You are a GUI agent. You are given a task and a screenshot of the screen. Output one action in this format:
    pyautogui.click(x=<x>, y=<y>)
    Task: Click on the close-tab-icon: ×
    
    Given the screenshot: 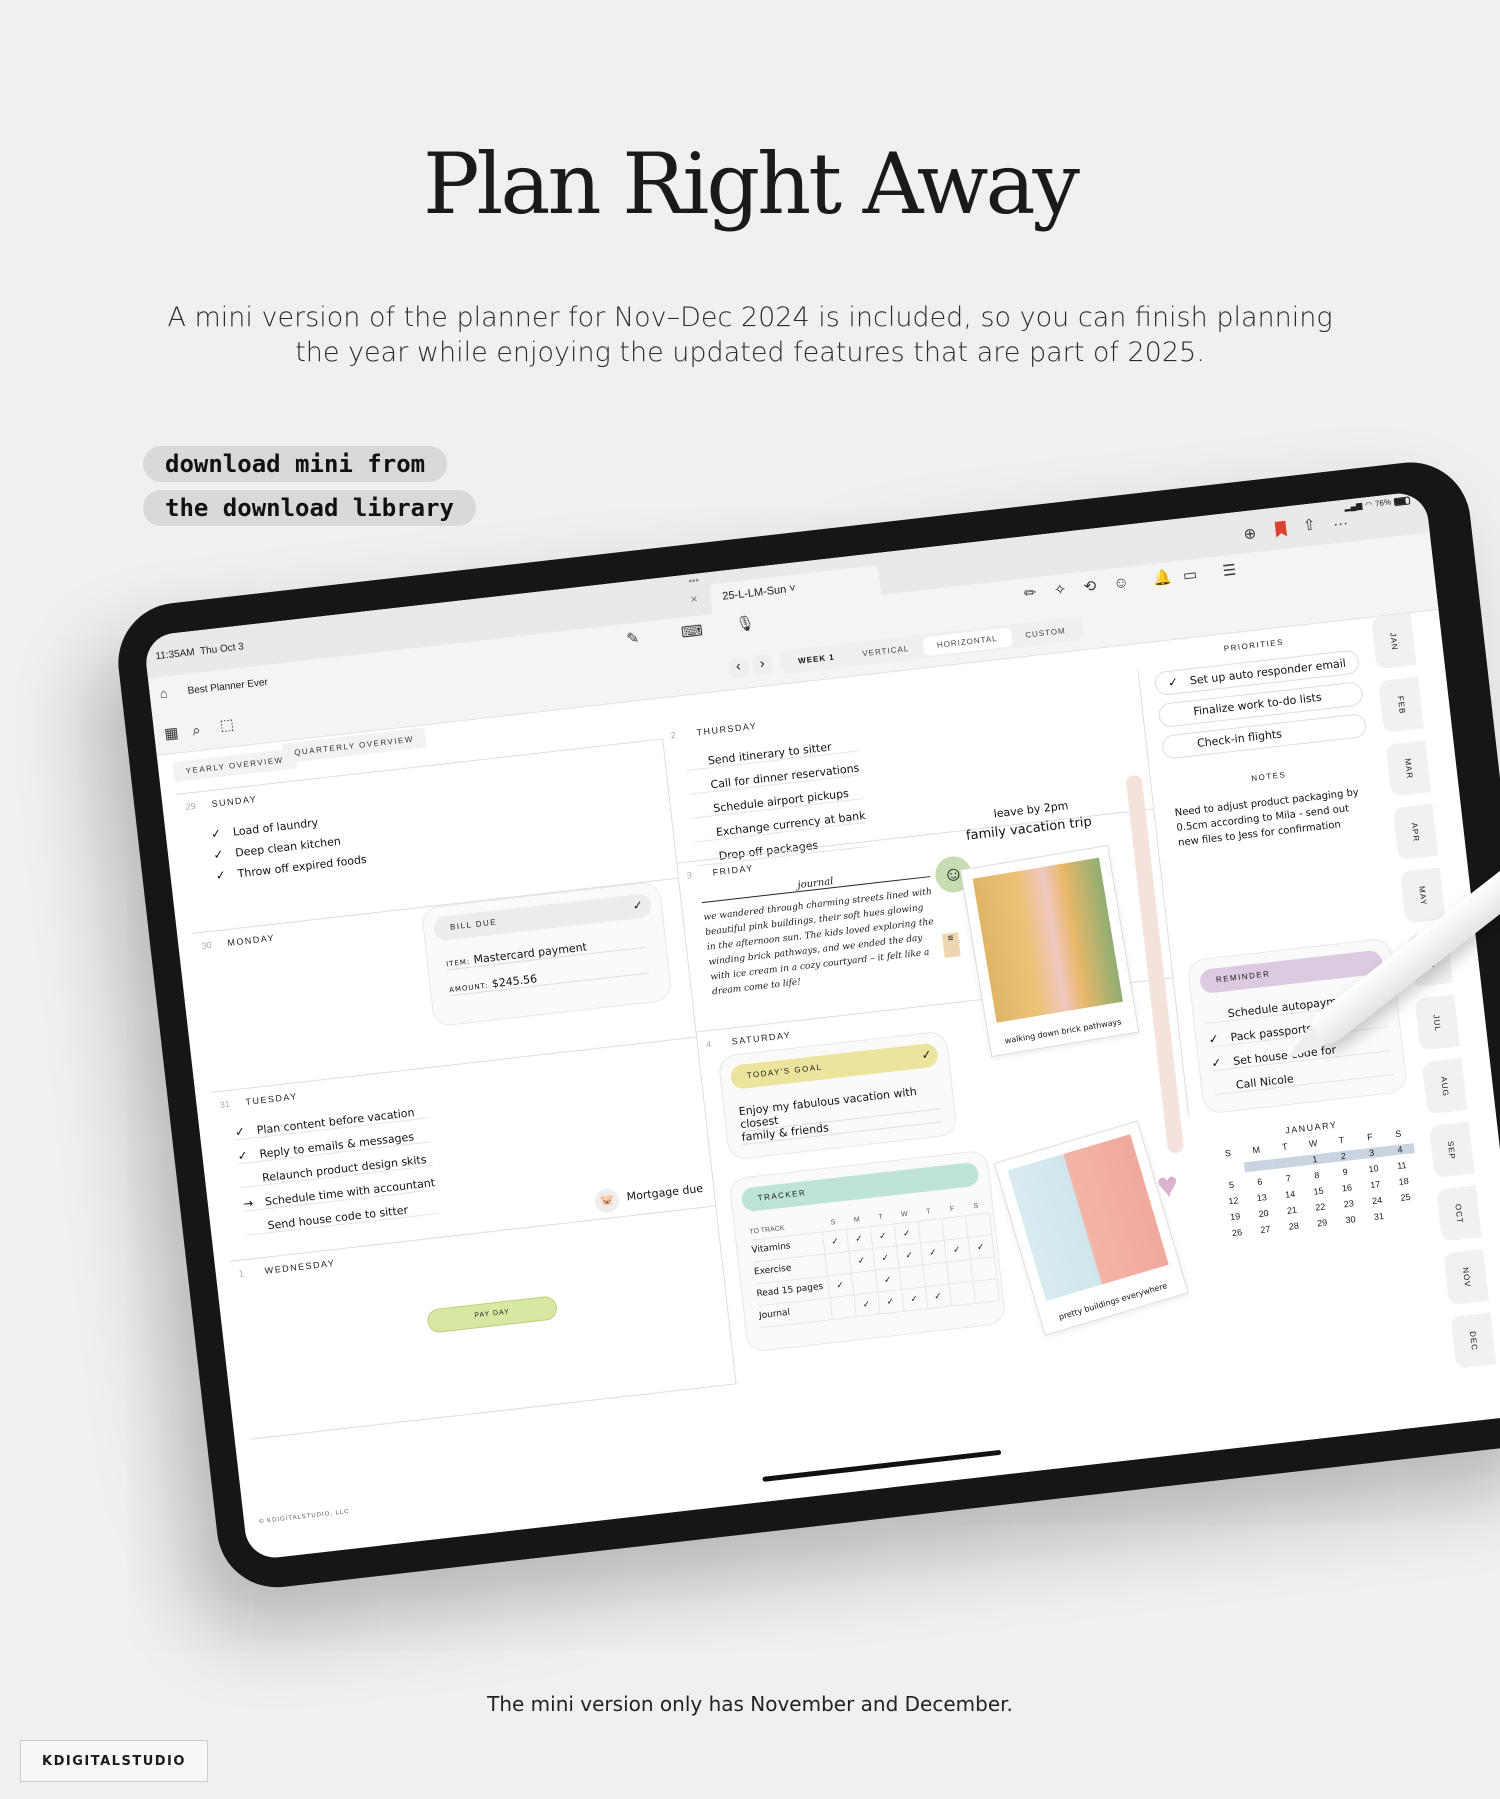 What is the action you would take?
    pyautogui.click(x=694, y=599)
    